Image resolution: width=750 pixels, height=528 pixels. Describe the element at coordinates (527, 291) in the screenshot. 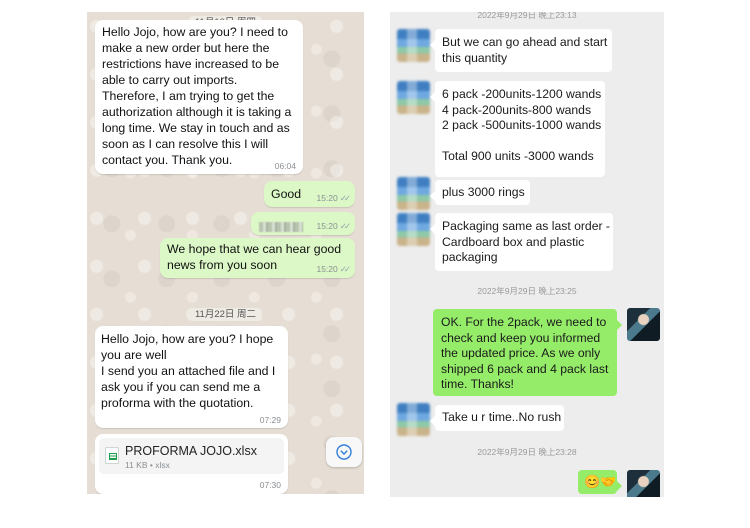

I see `timestamp: 2022年9月29日 晚上23:25` at that location.